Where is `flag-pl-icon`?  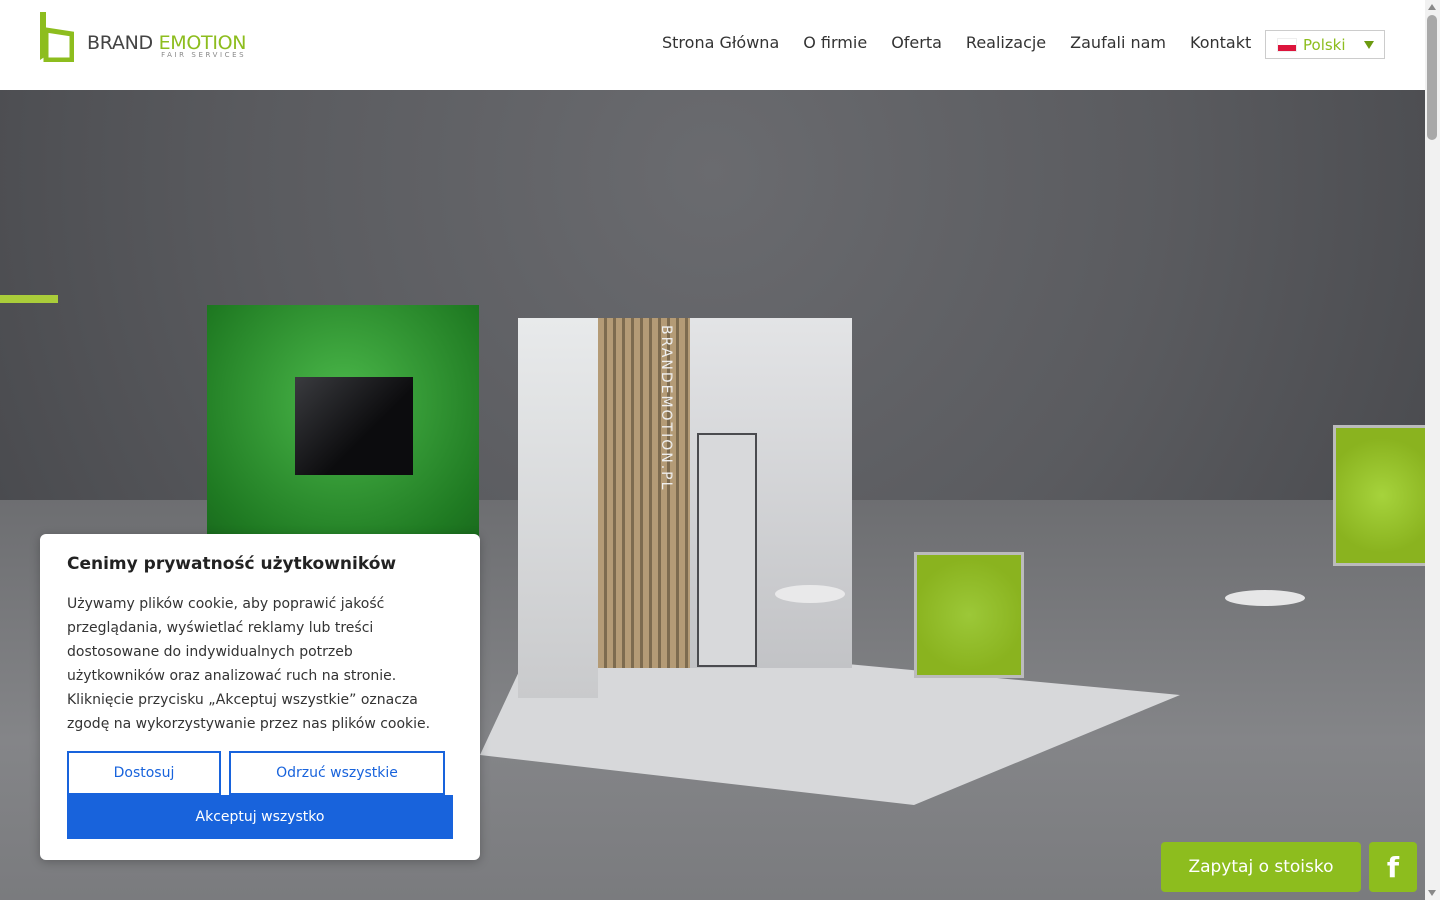
flag-pl-icon is located at coordinates (1287, 44).